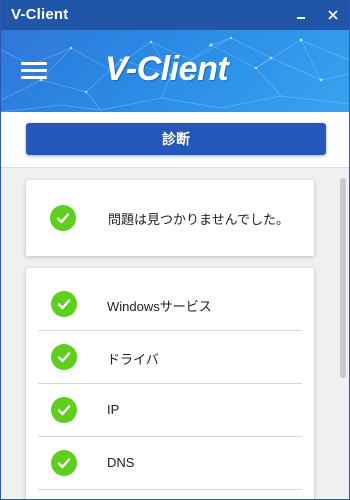 This screenshot has width=350, height=500. I want to click on check-item-dns: DNS, so click(170, 463).